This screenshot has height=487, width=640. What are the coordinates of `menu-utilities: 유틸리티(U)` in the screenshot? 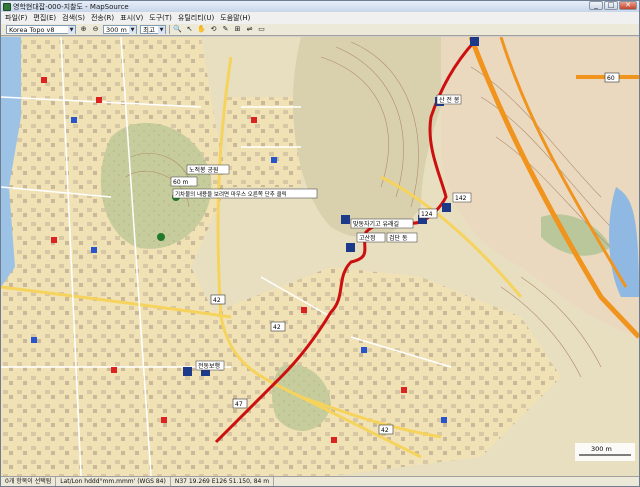 It's located at (196, 18).